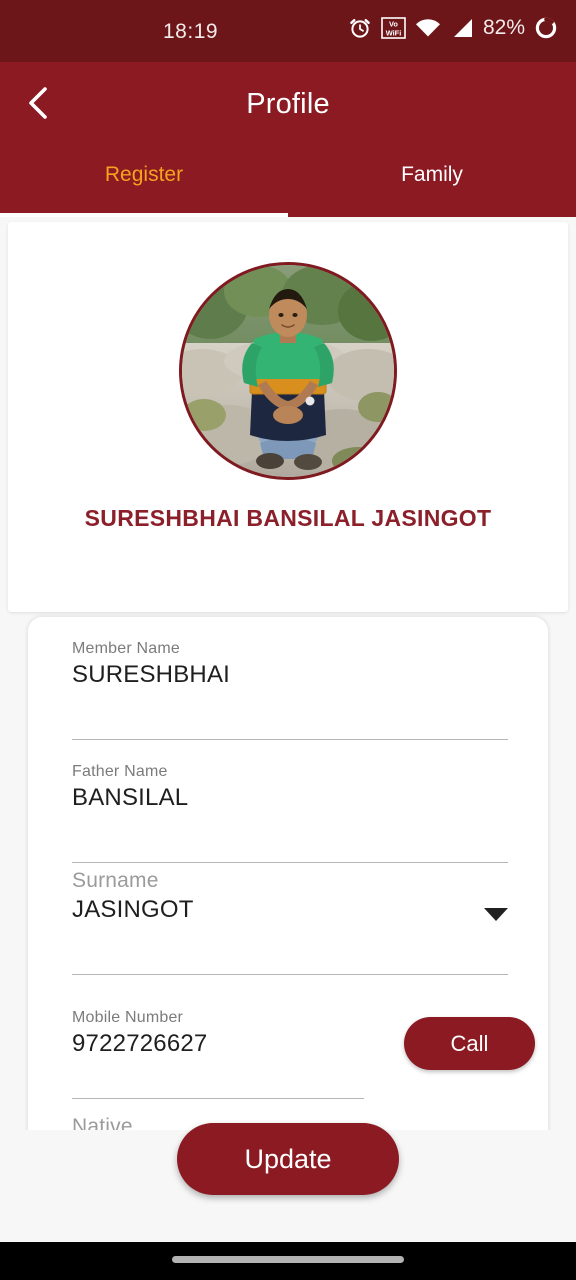 This screenshot has height=1280, width=576. Describe the element at coordinates (288, 31) in the screenshot. I see `status-bar: 18:19 Vo WiFi 82%` at that location.